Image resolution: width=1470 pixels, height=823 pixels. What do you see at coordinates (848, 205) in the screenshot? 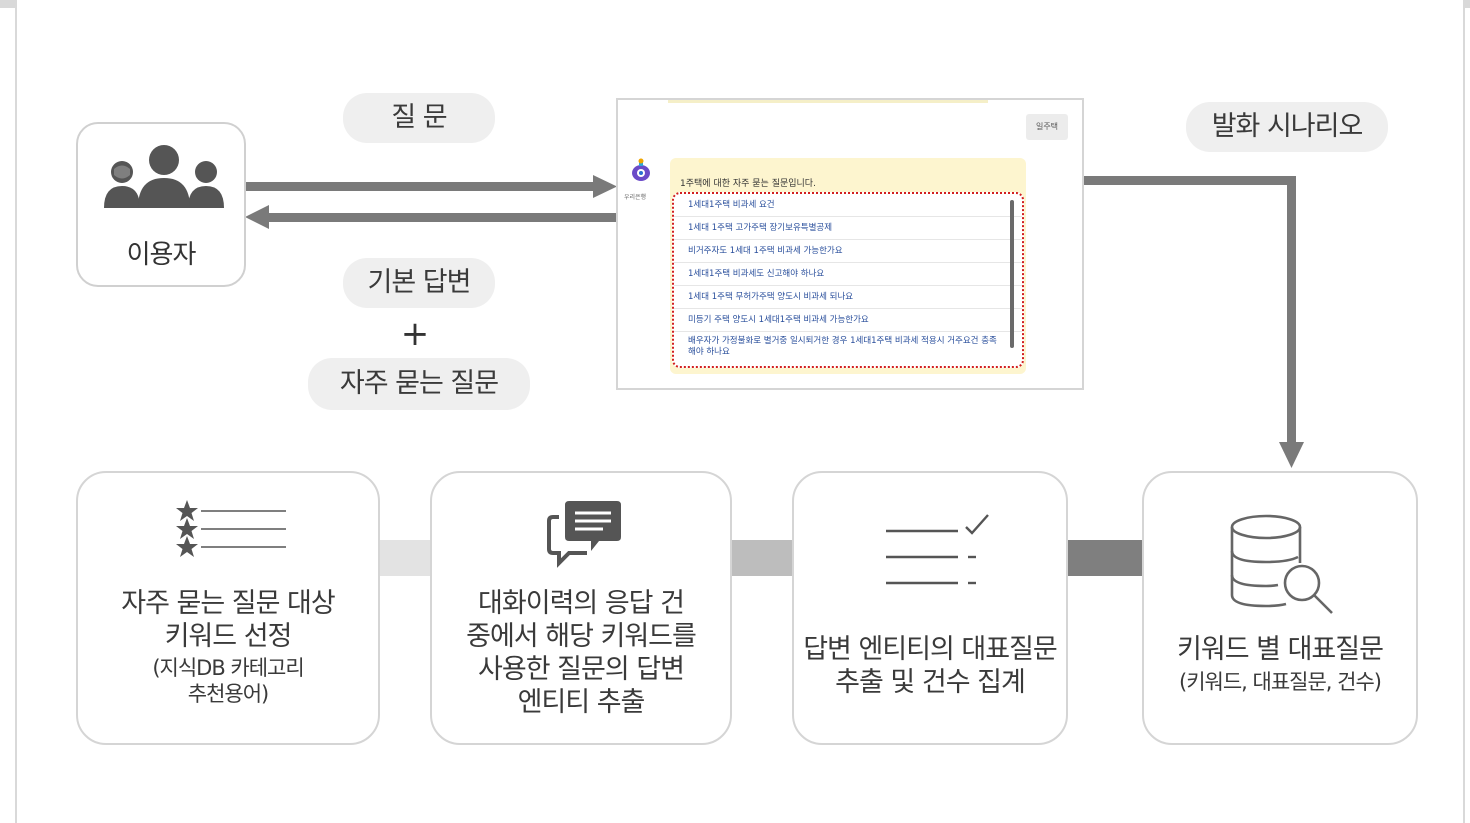
I see `faq-item: 1세대1주택 비과세 요건` at bounding box center [848, 205].